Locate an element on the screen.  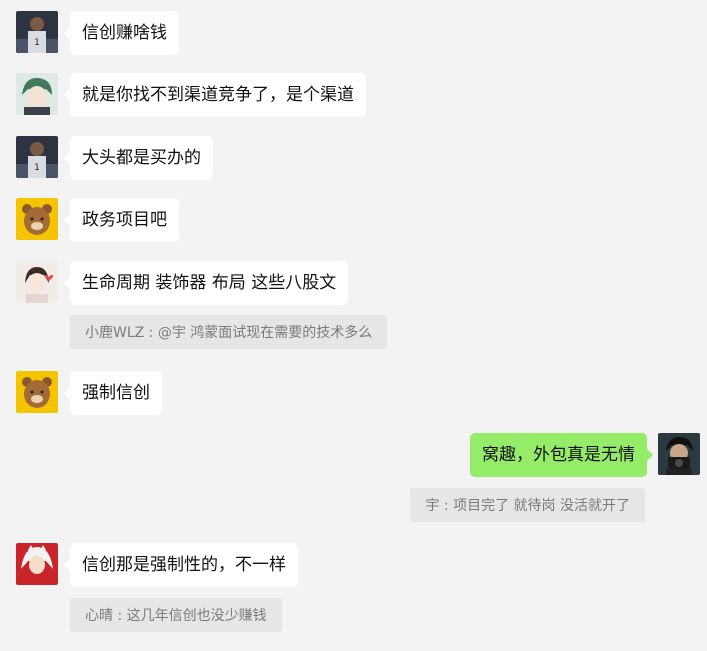
message-bubble: 就是你找不到渠道竞争了，是个渠道 is located at coordinates (215, 95).